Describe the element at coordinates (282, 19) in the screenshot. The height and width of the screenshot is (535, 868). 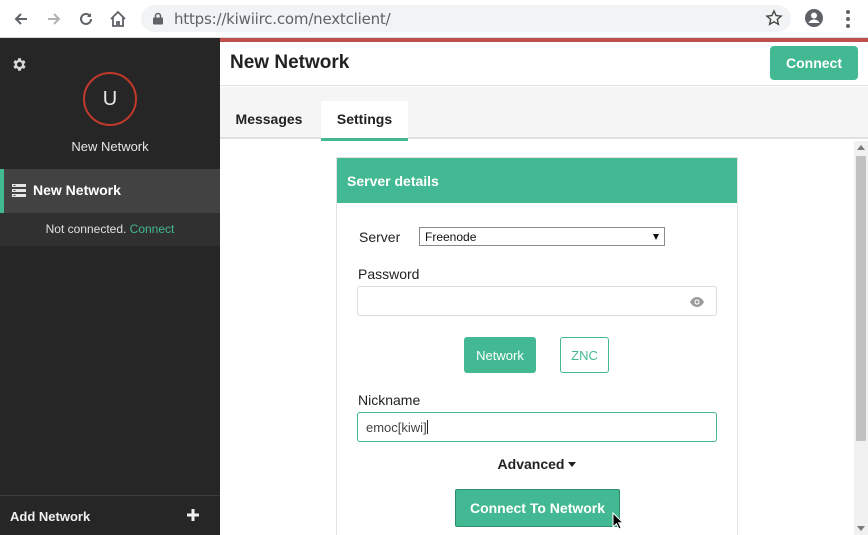
I see `url-text: https://kiwiirc.com/nextclient/` at that location.